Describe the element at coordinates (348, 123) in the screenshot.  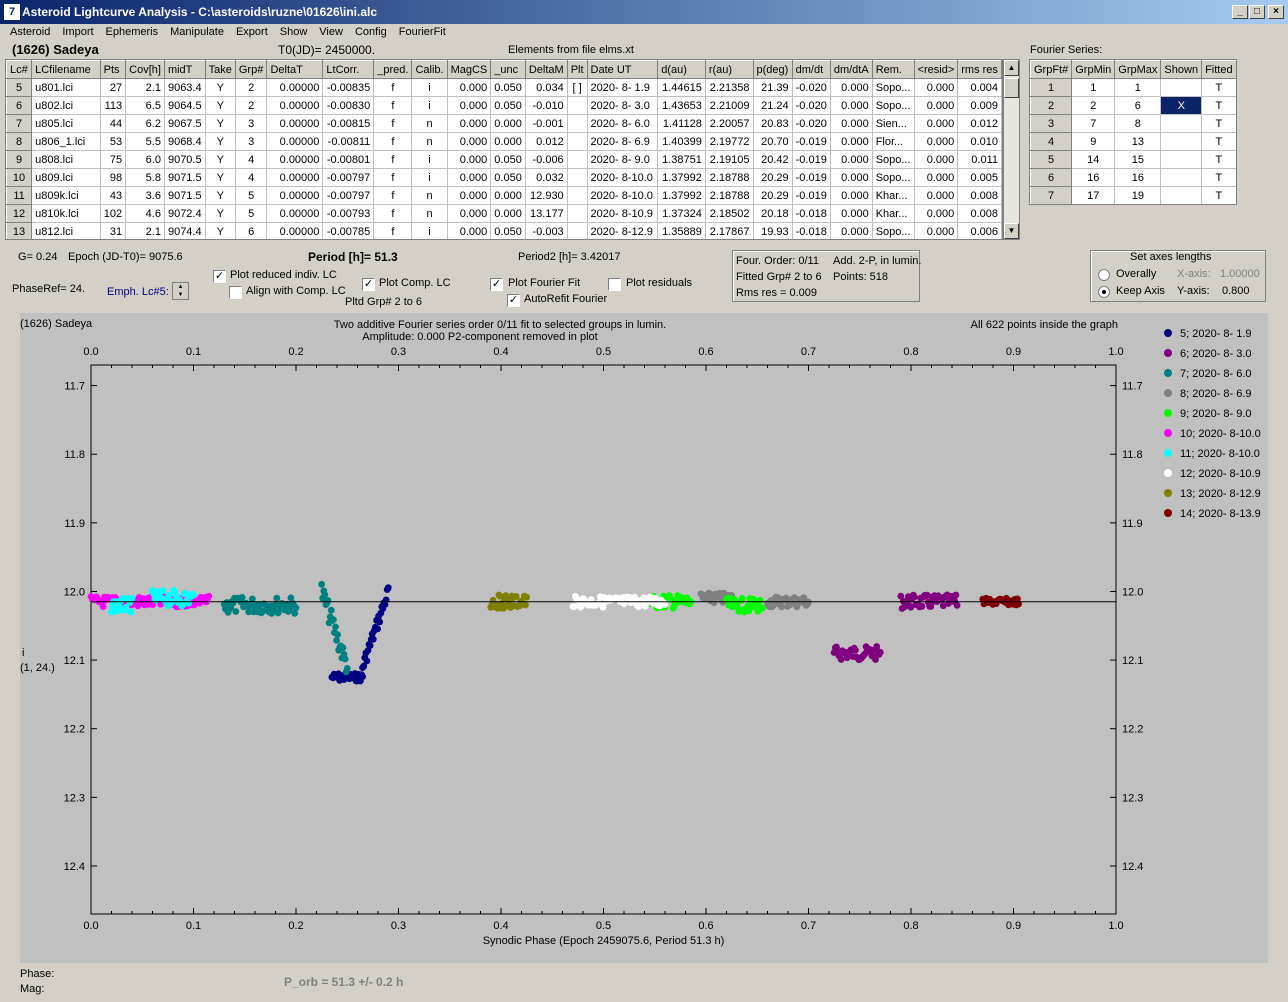
I see `lc-cell: -0.00815` at that location.